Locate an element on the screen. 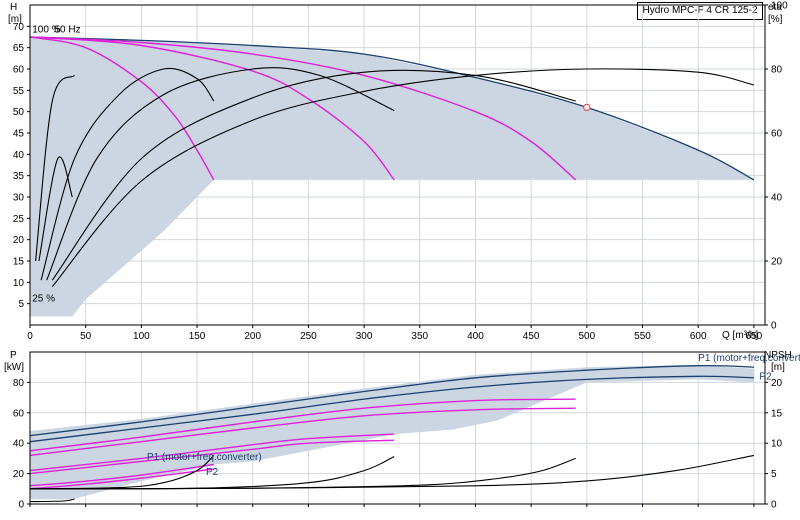 This screenshot has width=800, height=520. x-tick-label: 0 is located at coordinates (30, 336).